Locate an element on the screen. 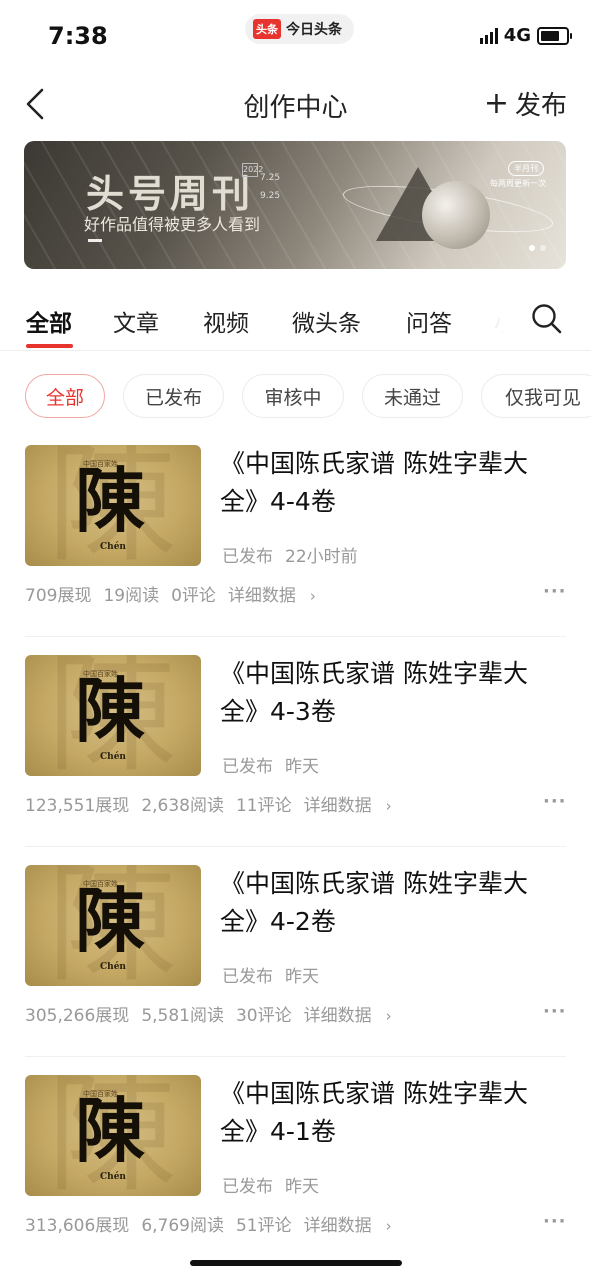 Image resolution: width=591 pixels, height=1285 pixels. banner-tag-sub: 每两周更新一次 is located at coordinates (518, 183).